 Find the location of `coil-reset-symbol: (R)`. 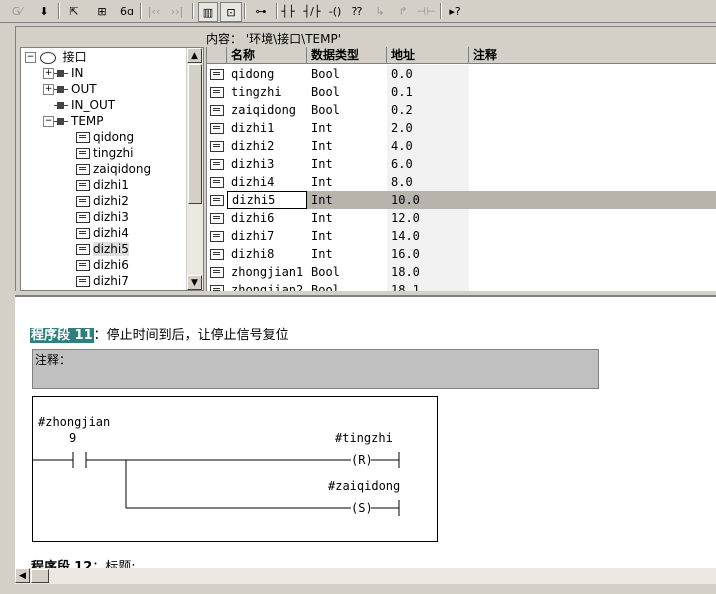

coil-reset-symbol: (R) is located at coordinates (362, 460).